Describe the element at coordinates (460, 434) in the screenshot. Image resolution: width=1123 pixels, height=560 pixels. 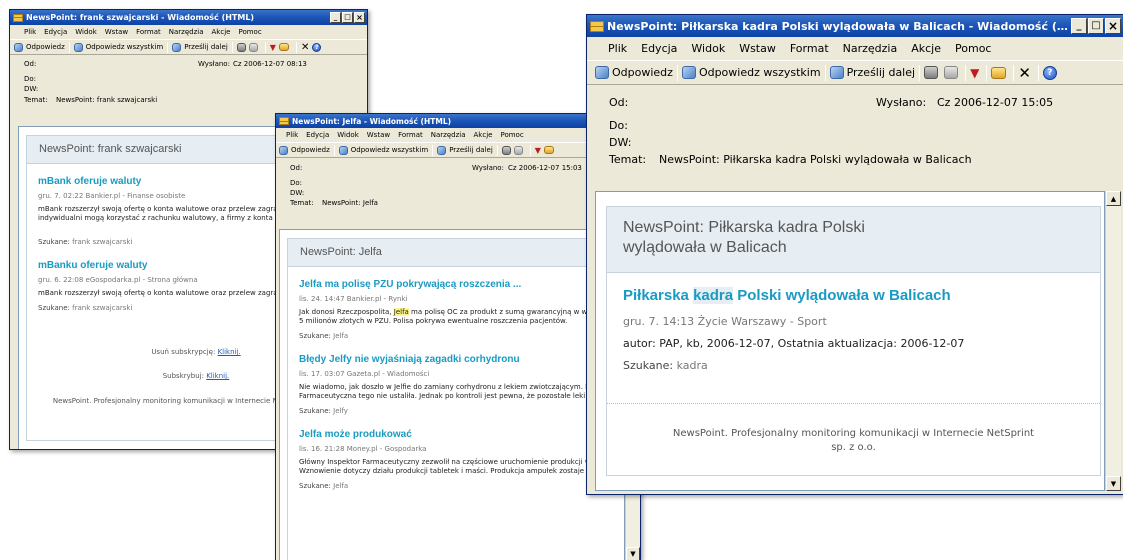
I see `article-title-link: Jelfa może produkować` at that location.